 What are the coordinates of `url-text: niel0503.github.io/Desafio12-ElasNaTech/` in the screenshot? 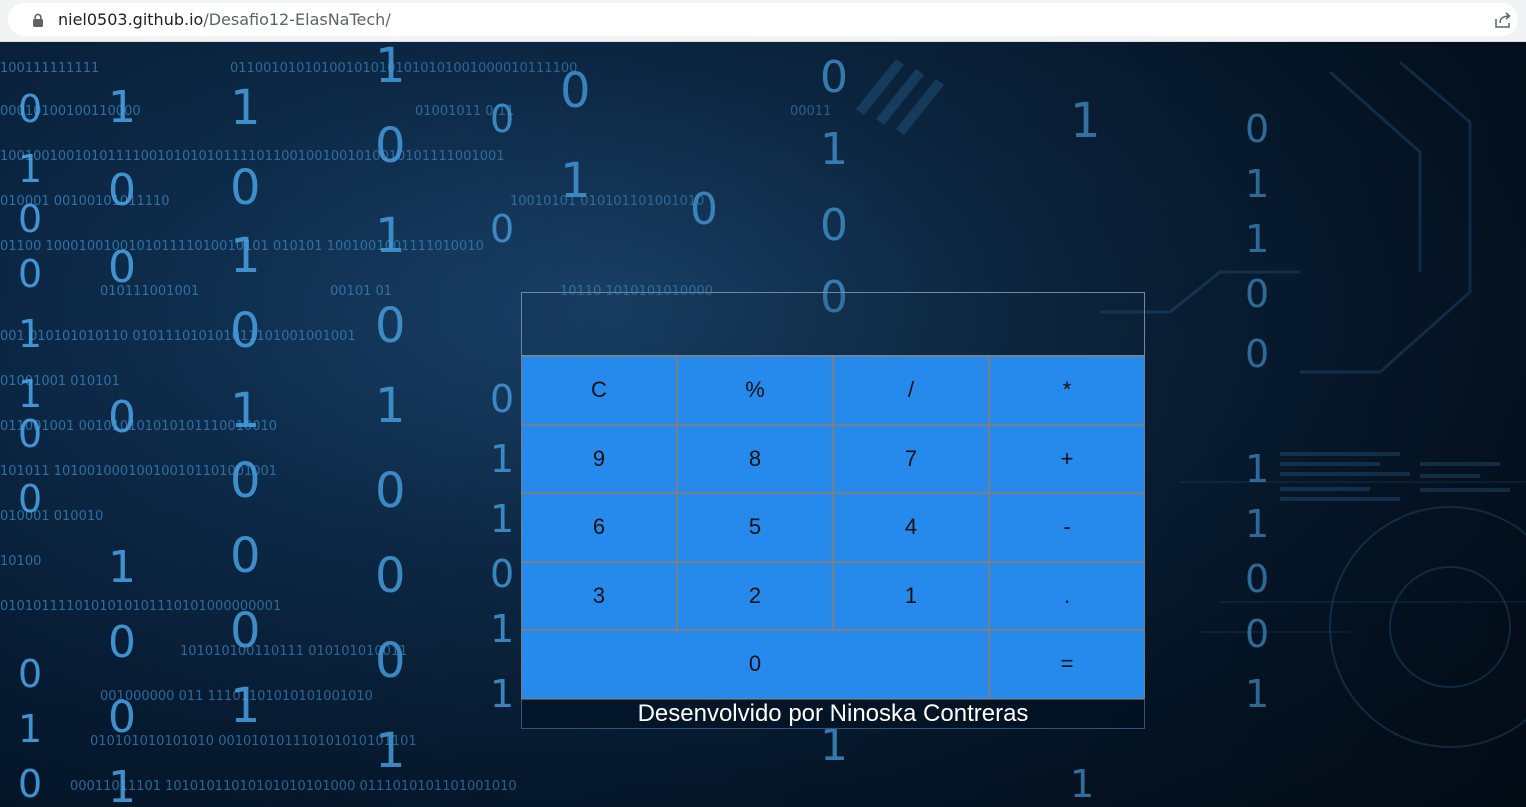 It's located at (224, 19).